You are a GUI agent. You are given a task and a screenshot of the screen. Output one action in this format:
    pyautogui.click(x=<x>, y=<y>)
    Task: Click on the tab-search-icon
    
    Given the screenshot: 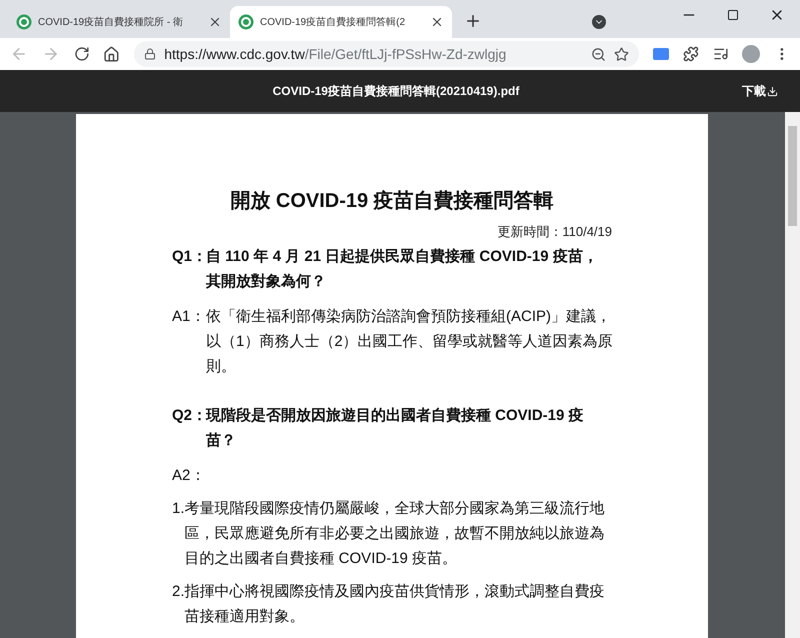 What is the action you would take?
    pyautogui.click(x=599, y=22)
    